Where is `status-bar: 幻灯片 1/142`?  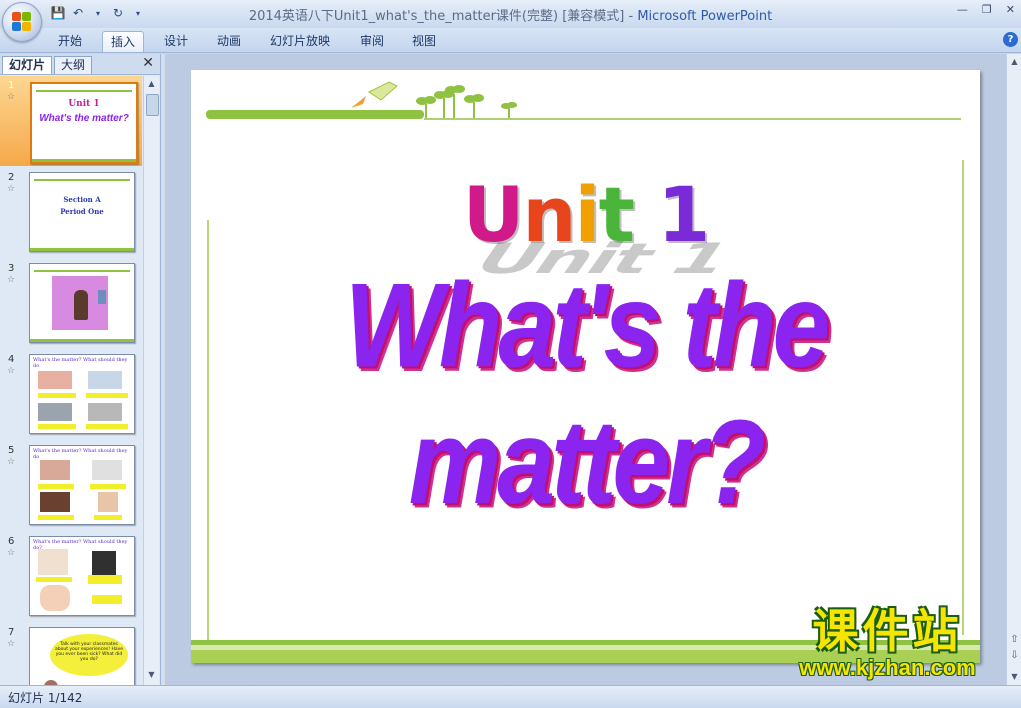 status-bar: 幻灯片 1/142 is located at coordinates (510, 696).